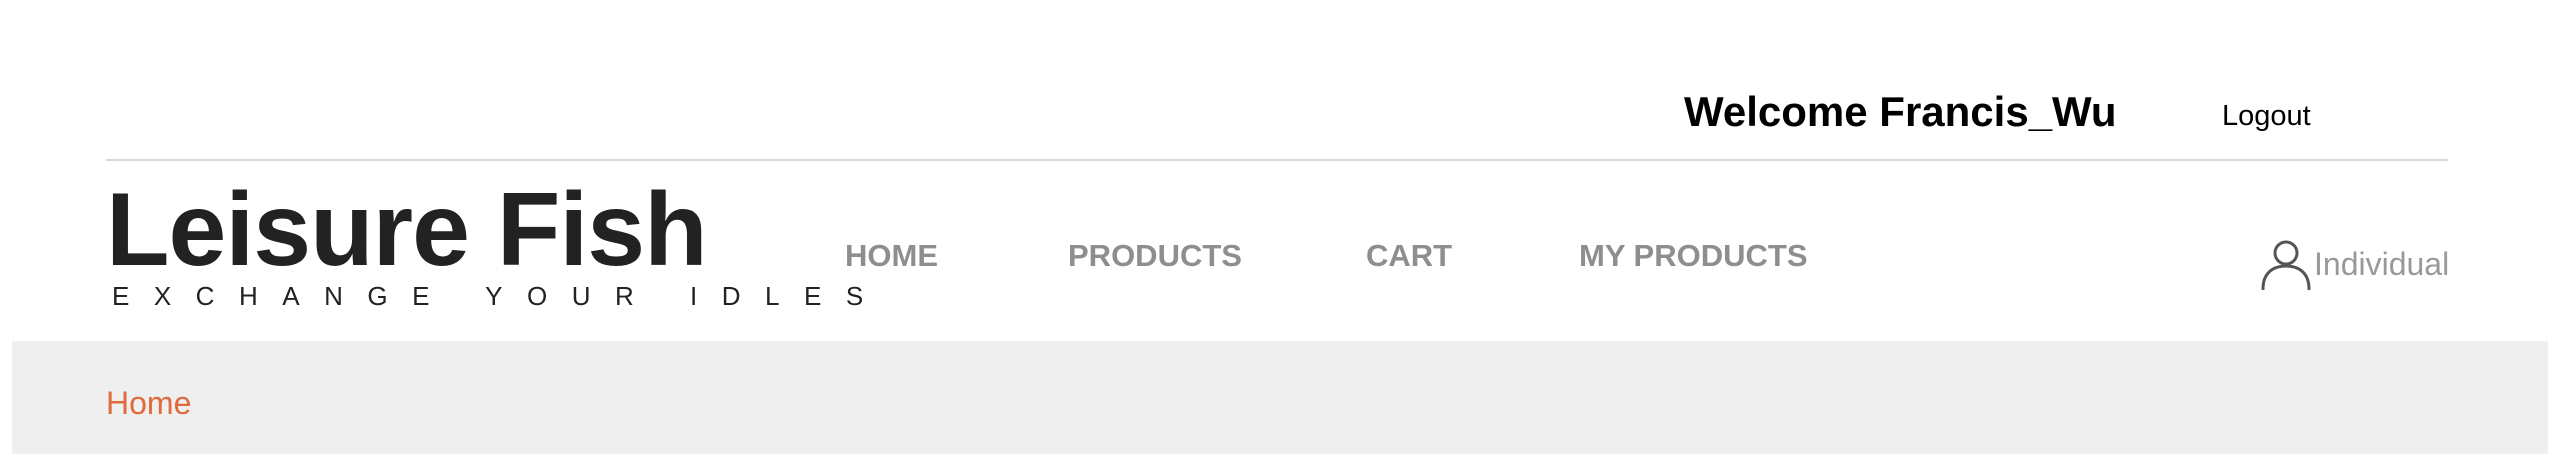  I want to click on nav-cart: CART, so click(1409, 256).